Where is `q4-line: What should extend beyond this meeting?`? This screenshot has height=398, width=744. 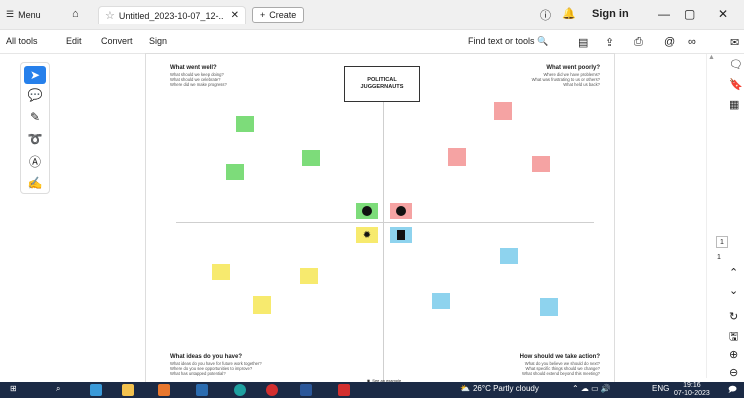 q4-line: What should extend beyond this meeting? is located at coordinates (561, 373).